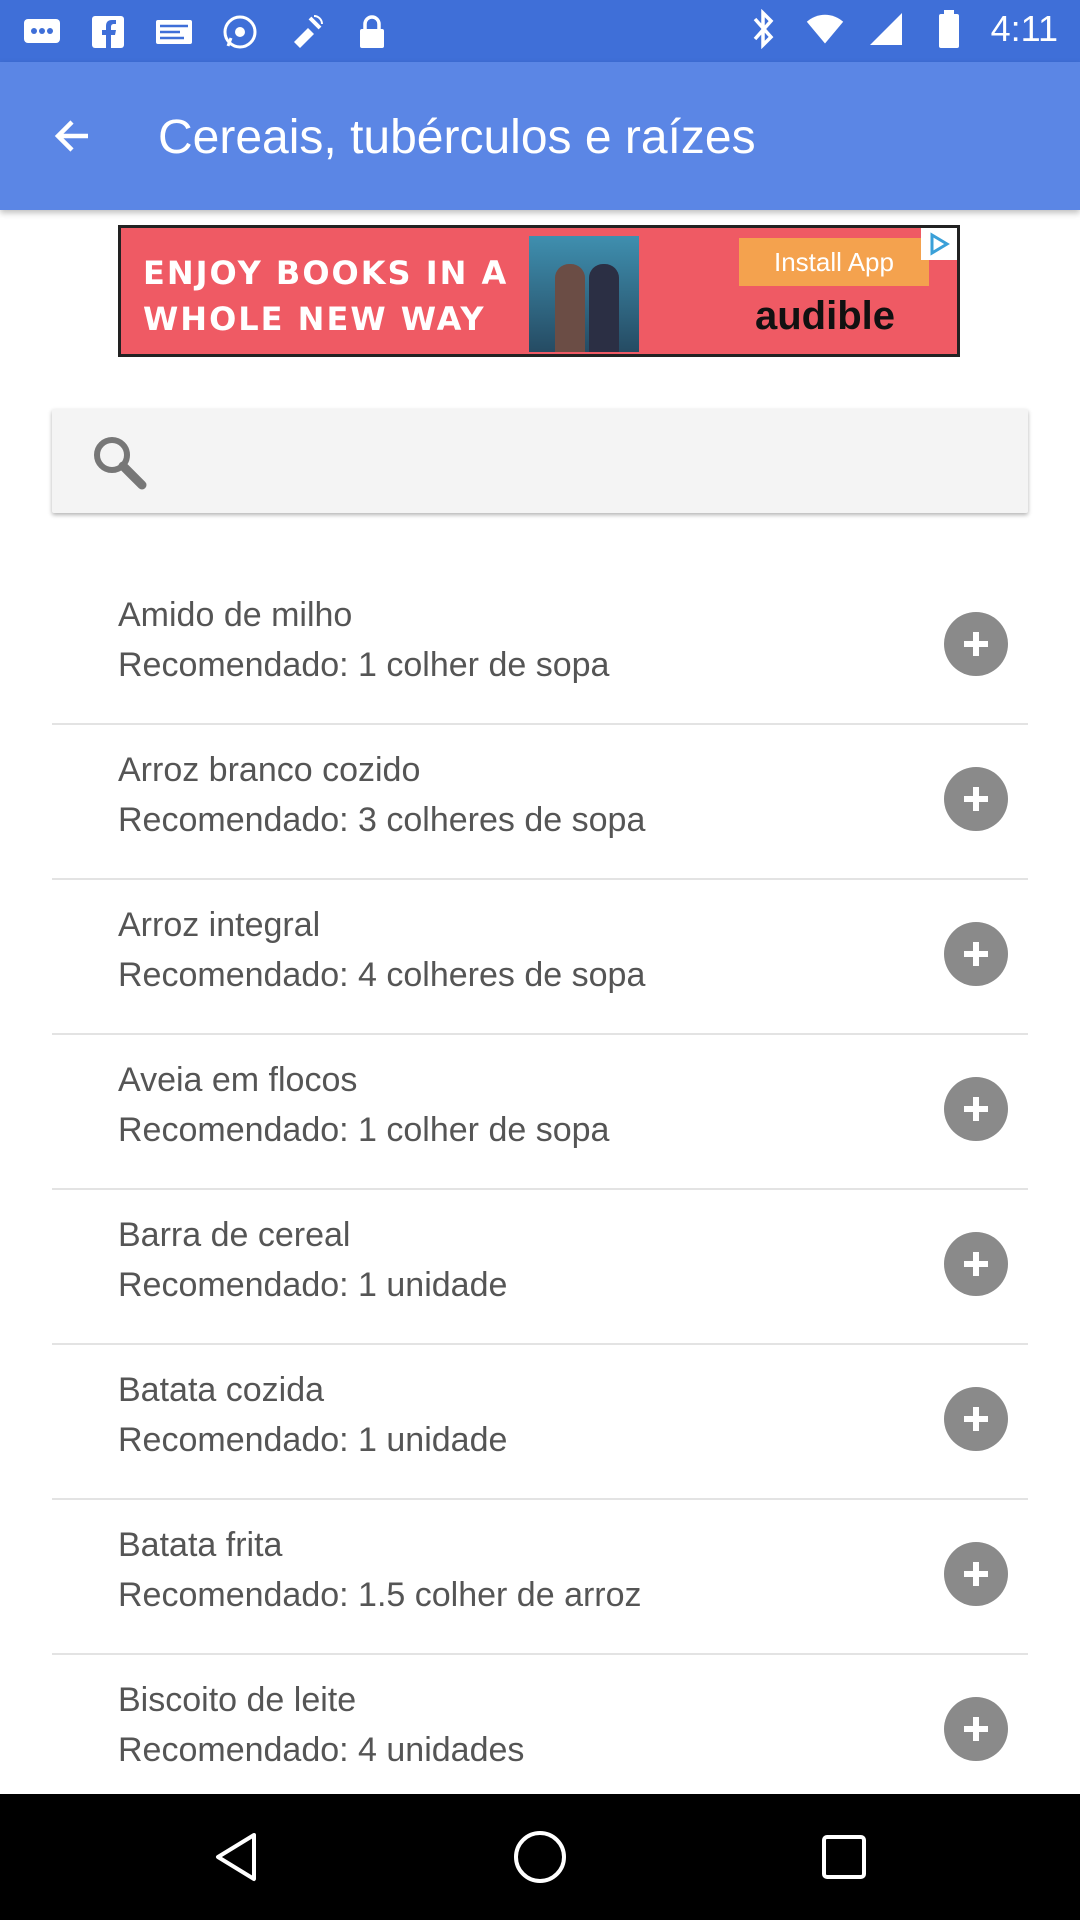 This screenshot has height=1920, width=1080. I want to click on recents-square-icon, so click(844, 1857).